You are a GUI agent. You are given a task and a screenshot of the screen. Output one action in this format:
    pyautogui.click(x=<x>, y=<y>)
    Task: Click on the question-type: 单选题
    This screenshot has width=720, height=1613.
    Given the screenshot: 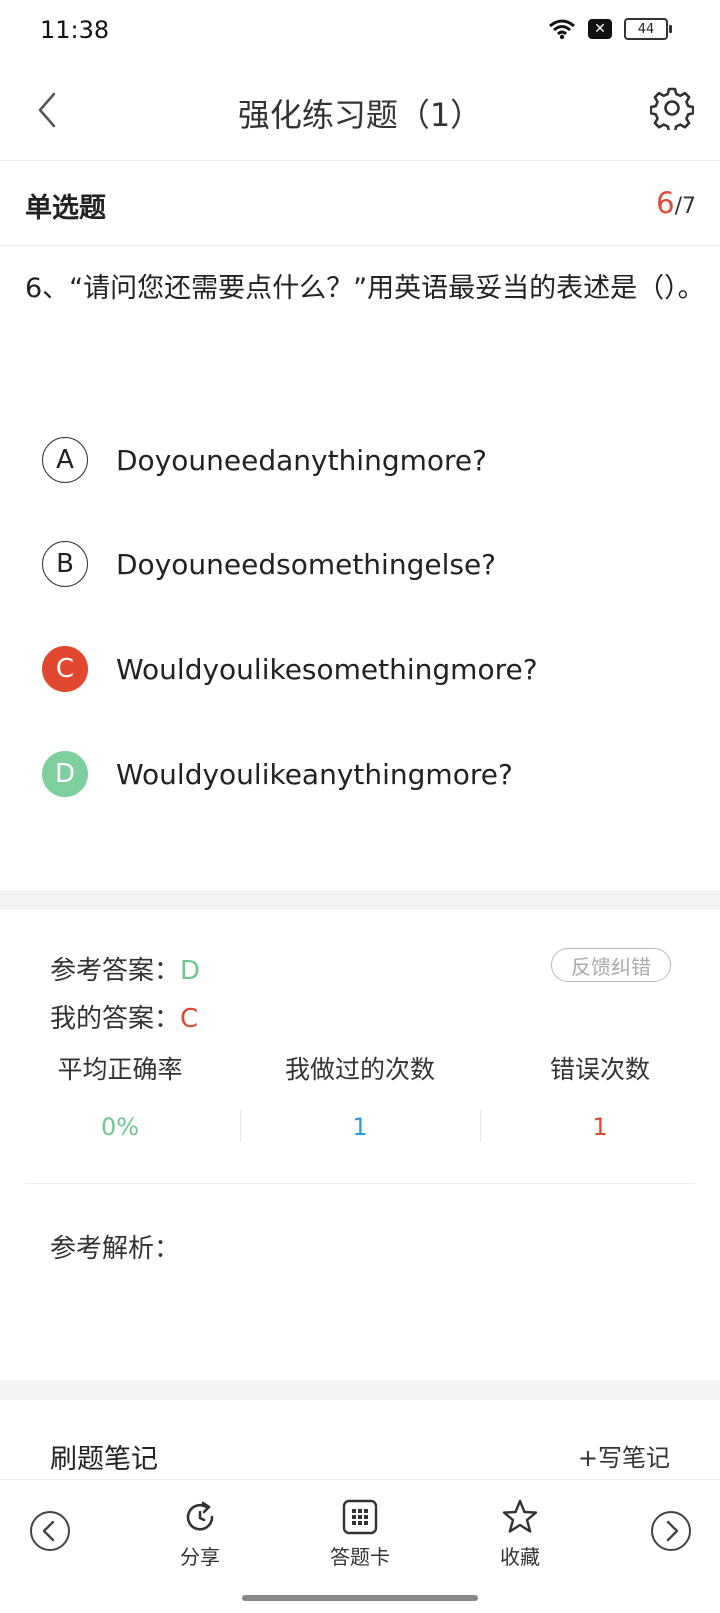 What is the action you would take?
    pyautogui.click(x=65, y=208)
    